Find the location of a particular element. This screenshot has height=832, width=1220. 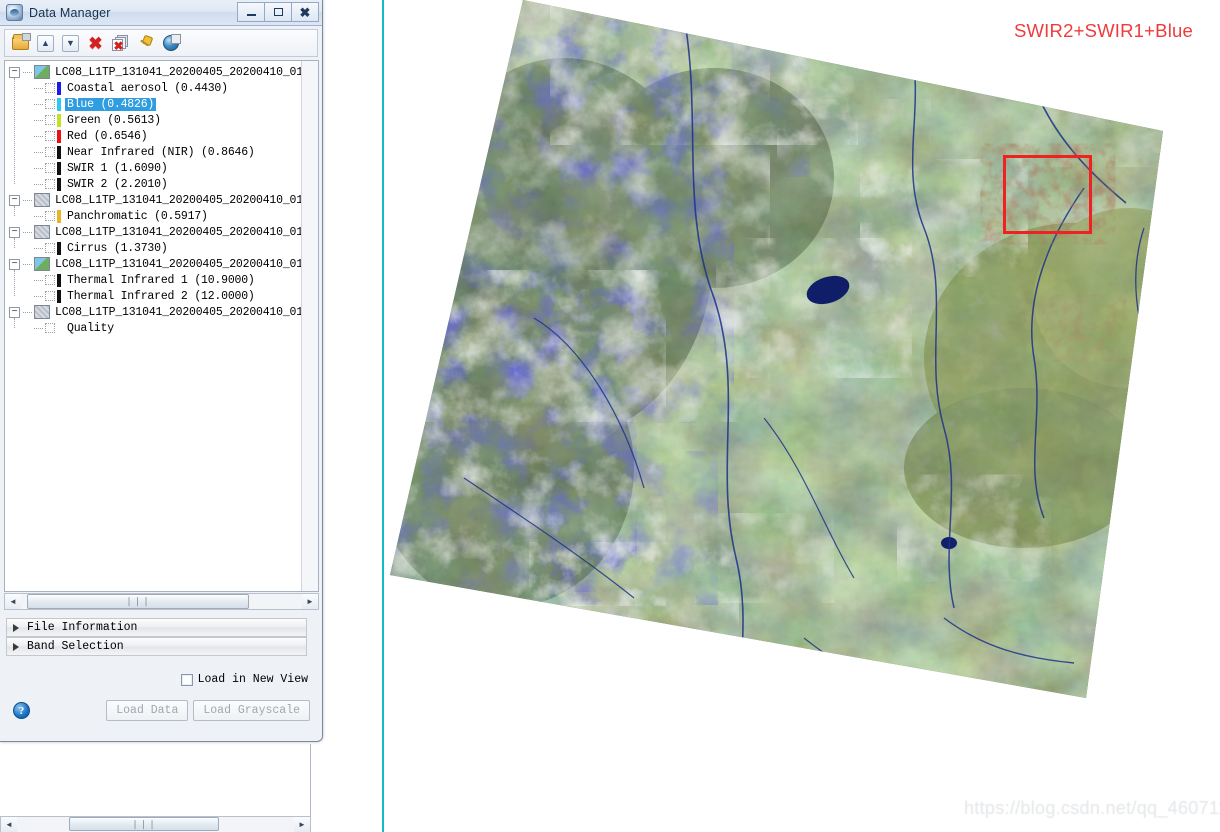

file-tree-scroll-track: ❘❘❘ is located at coordinates (161, 601).